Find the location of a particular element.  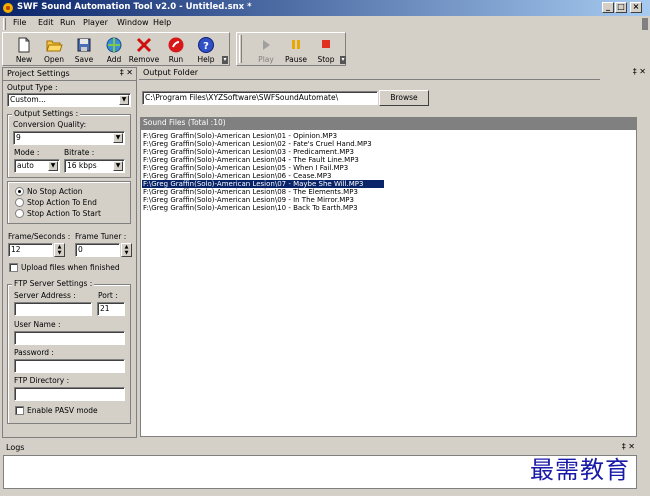

project-settings-pin-close: ‡ ✕ is located at coordinates (126, 72).